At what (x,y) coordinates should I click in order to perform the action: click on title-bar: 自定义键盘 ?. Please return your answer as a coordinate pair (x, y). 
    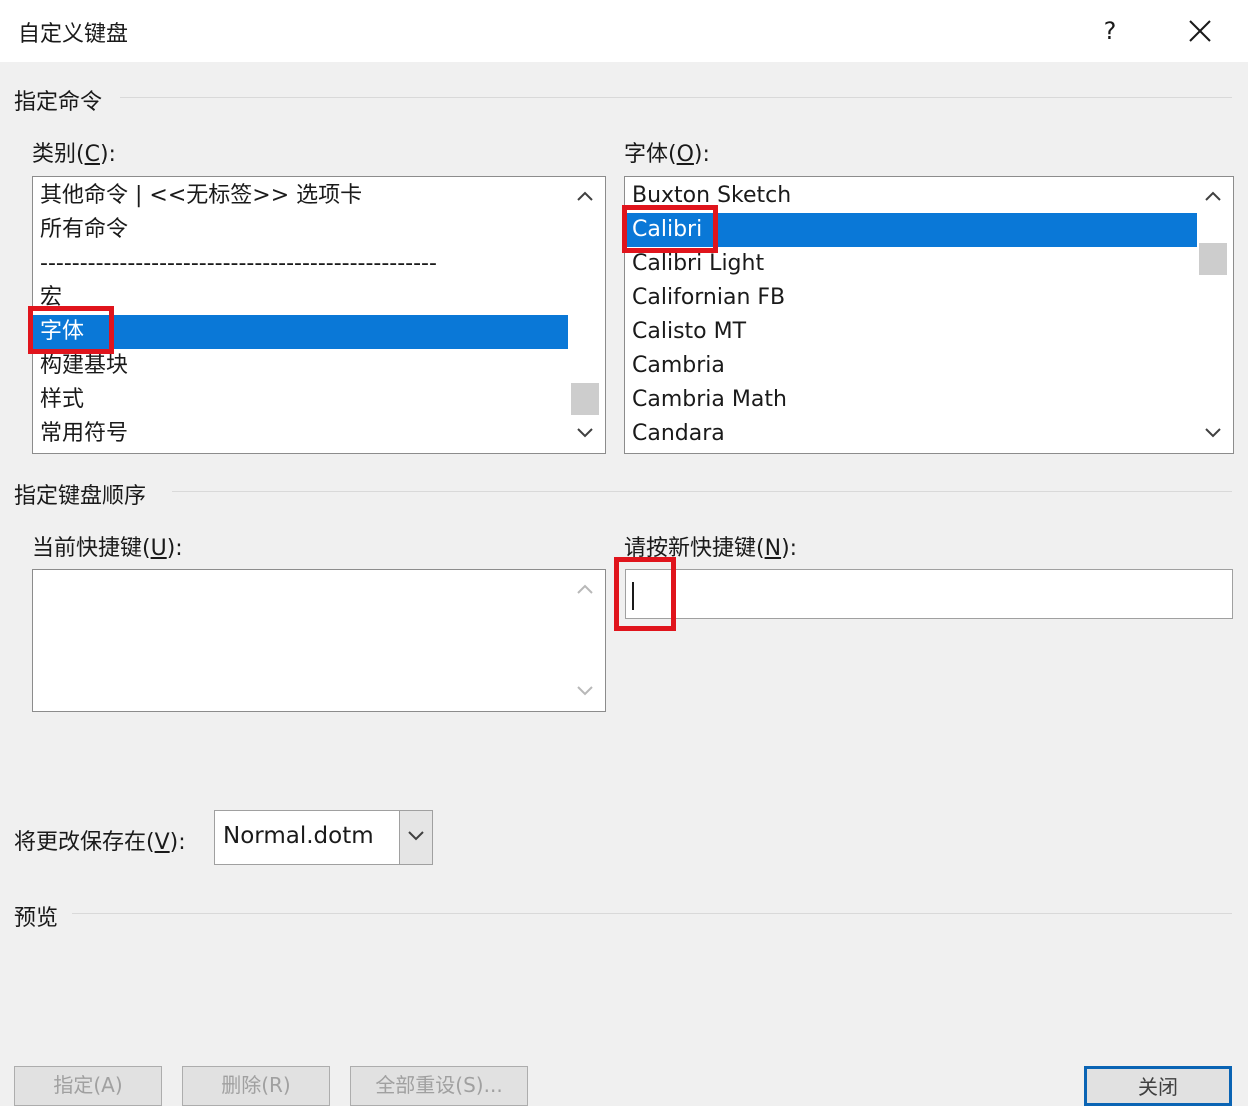
    Looking at the image, I should click on (624, 31).